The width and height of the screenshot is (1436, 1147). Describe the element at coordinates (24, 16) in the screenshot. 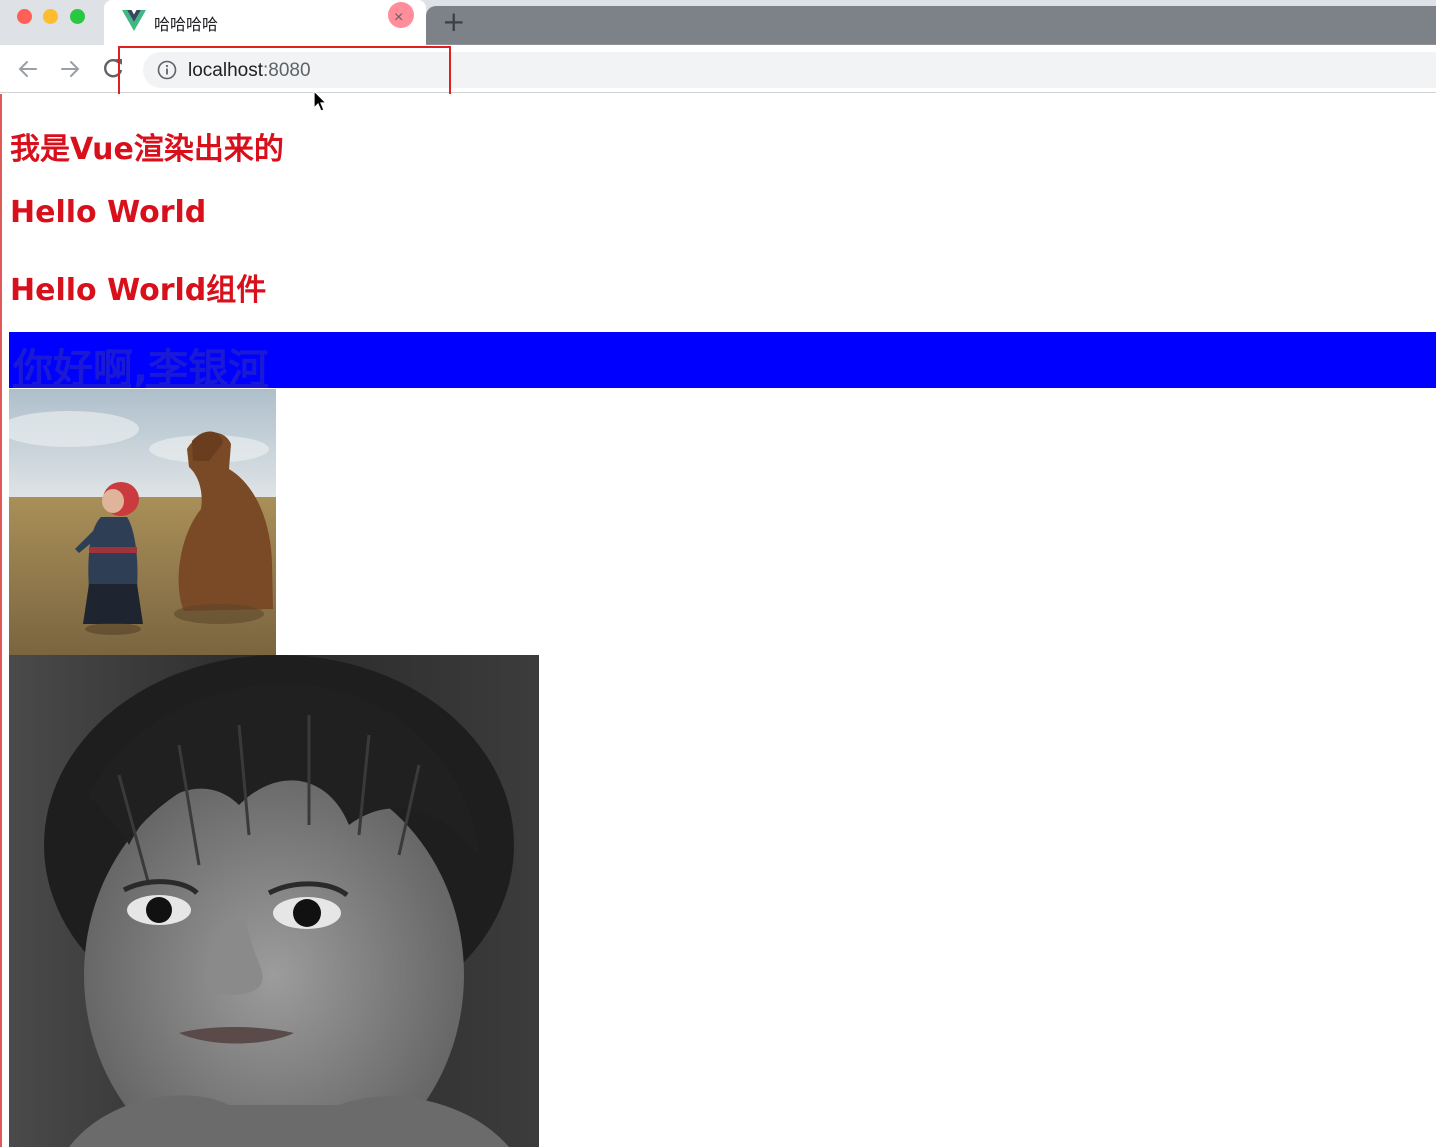

I see `close-window-button` at that location.